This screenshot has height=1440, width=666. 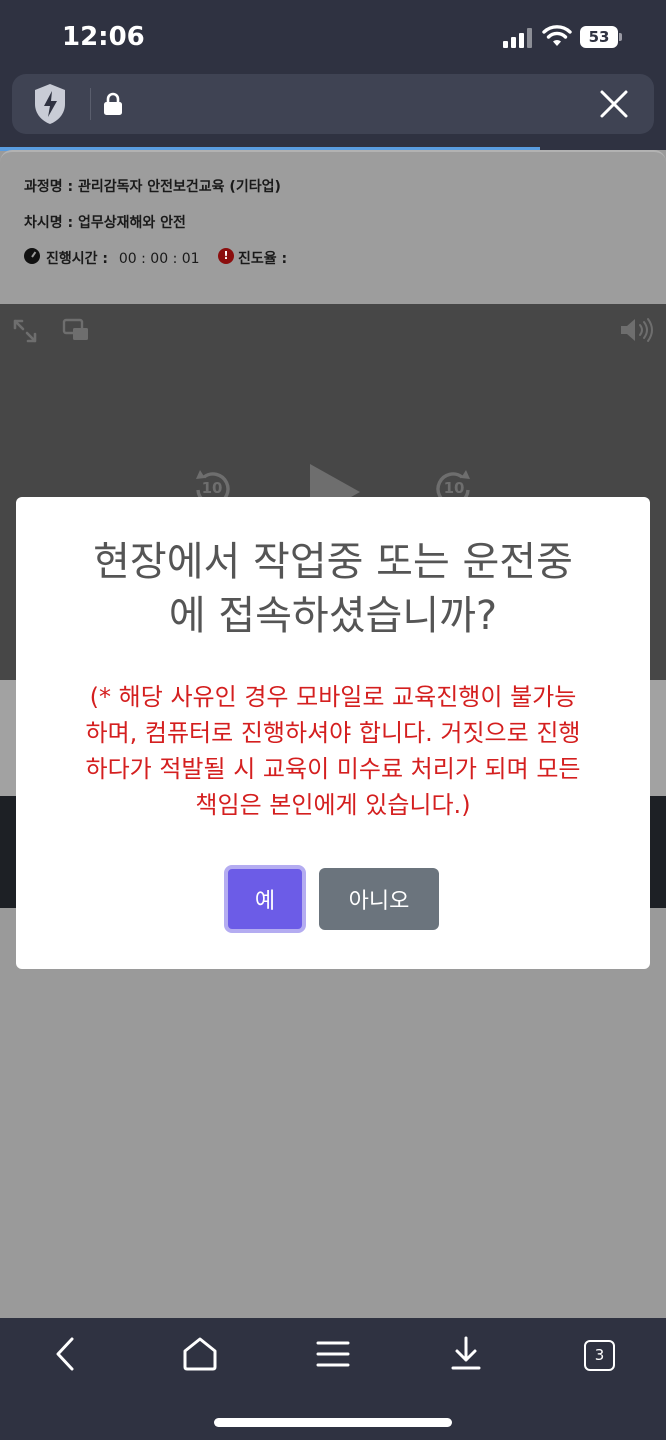 What do you see at coordinates (333, 697) in the screenshot?
I see `dialog-warning-line-1: (* 해당 사유인 경우 모바일로 교육진행이 불가능` at bounding box center [333, 697].